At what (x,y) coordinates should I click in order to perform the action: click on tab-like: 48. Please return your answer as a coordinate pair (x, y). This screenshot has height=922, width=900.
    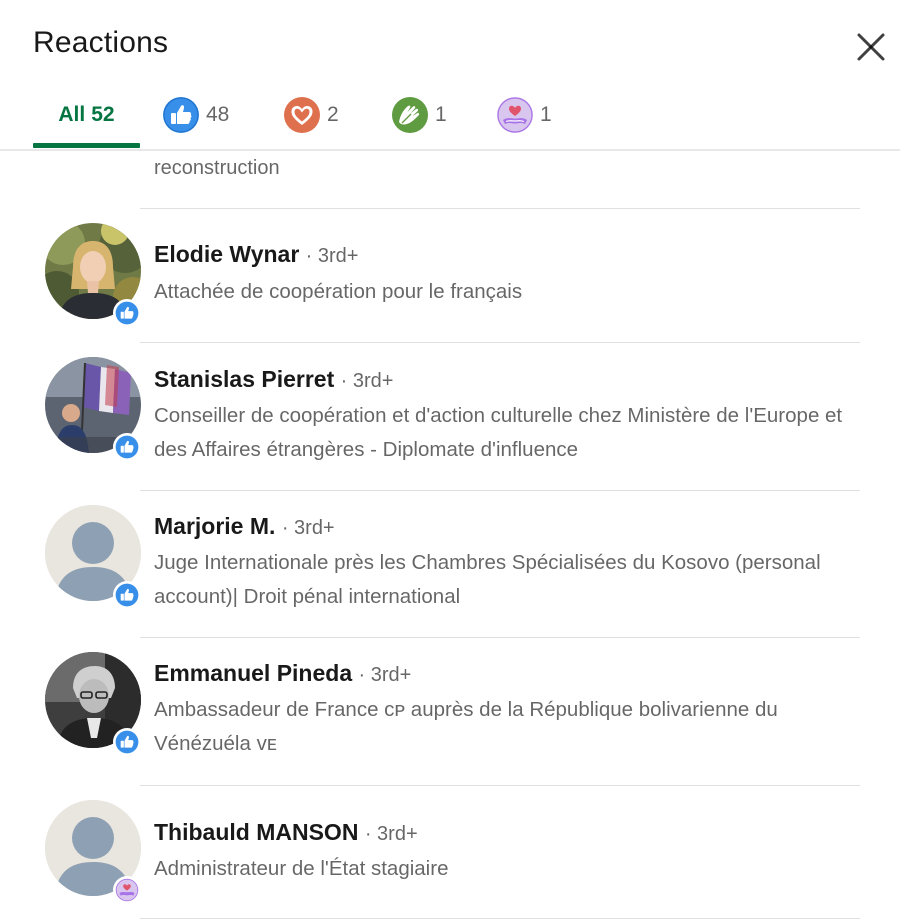
    Looking at the image, I should click on (195, 115).